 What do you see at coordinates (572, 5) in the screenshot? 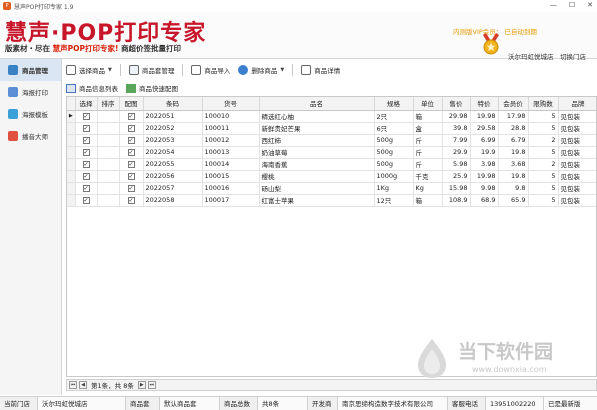
I see `maximize-button: ☐` at bounding box center [572, 5].